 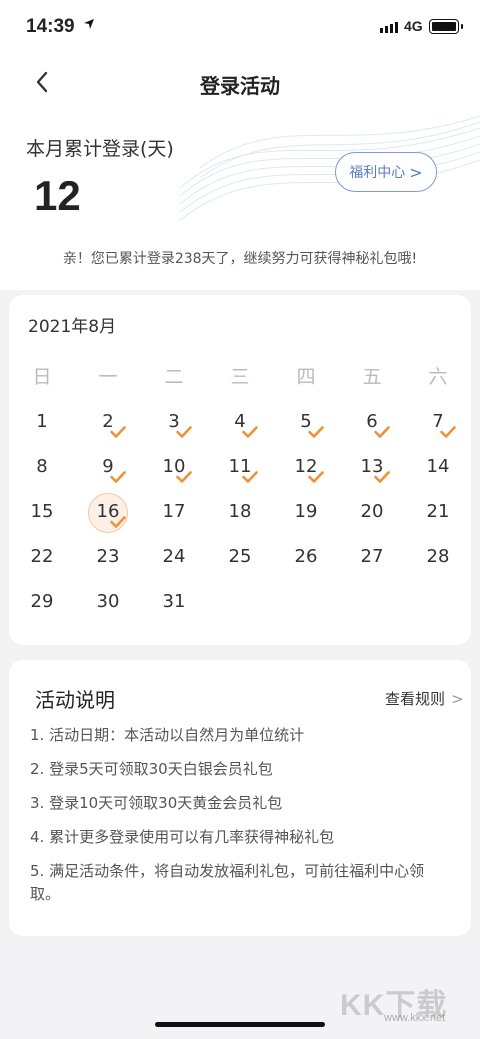 What do you see at coordinates (240, 1024) in the screenshot?
I see `home-indicator` at bounding box center [240, 1024].